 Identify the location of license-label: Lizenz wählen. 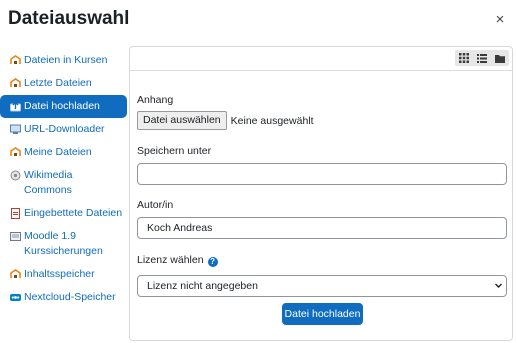
(170, 260).